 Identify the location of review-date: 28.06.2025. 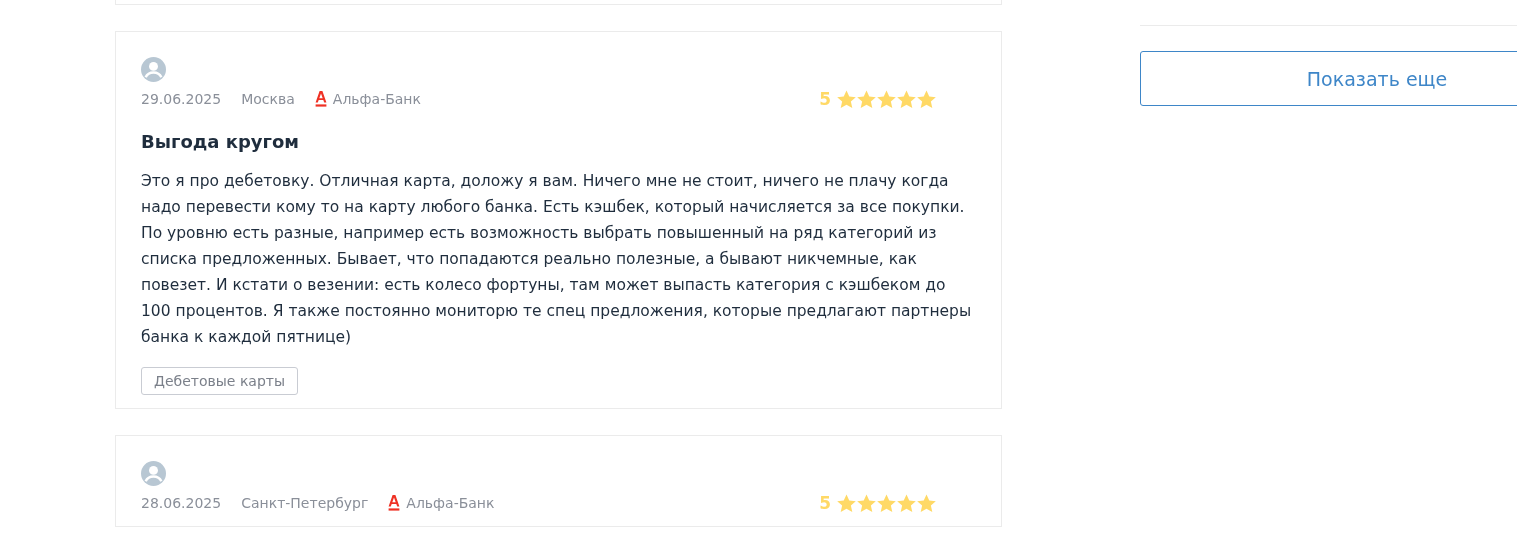
(181, 503).